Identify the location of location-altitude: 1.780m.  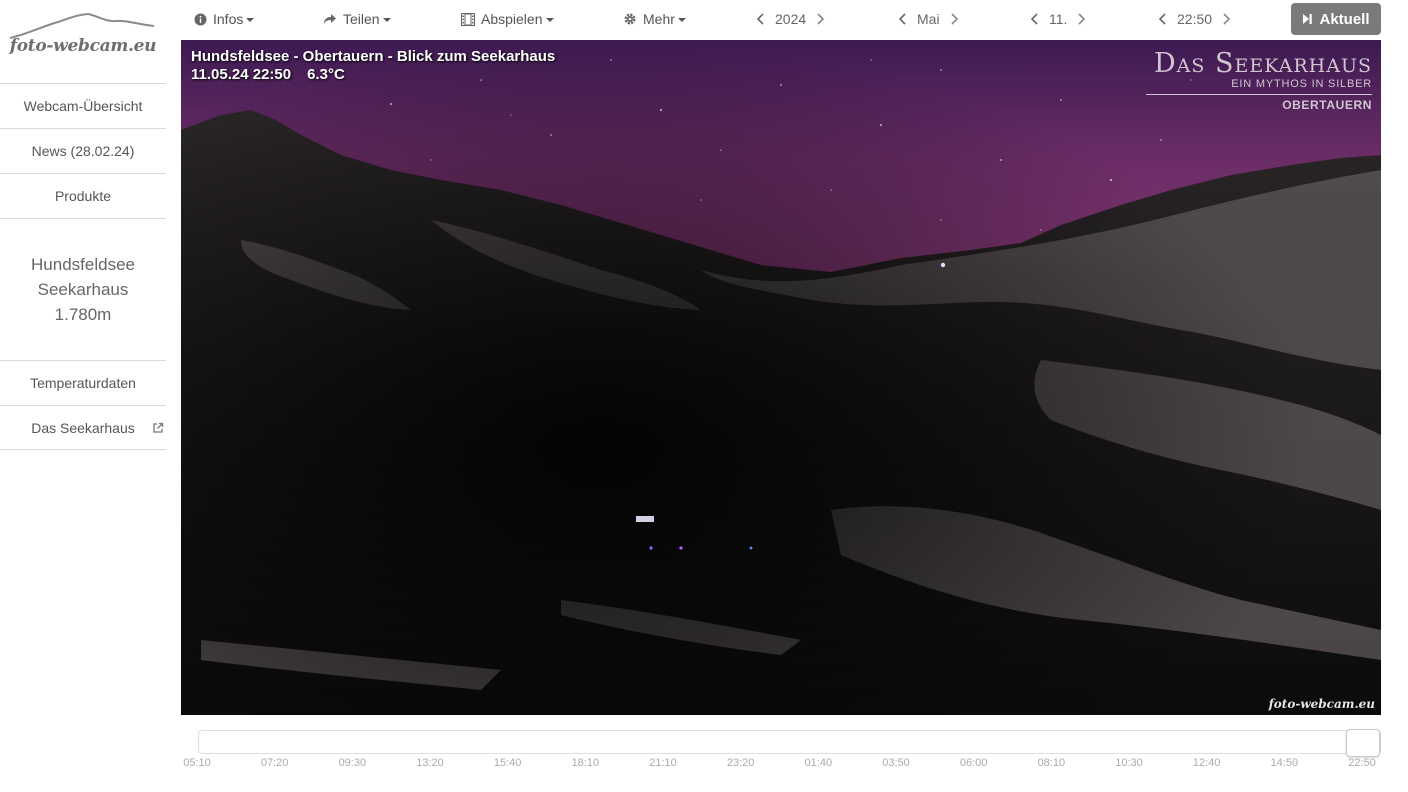
(83, 314).